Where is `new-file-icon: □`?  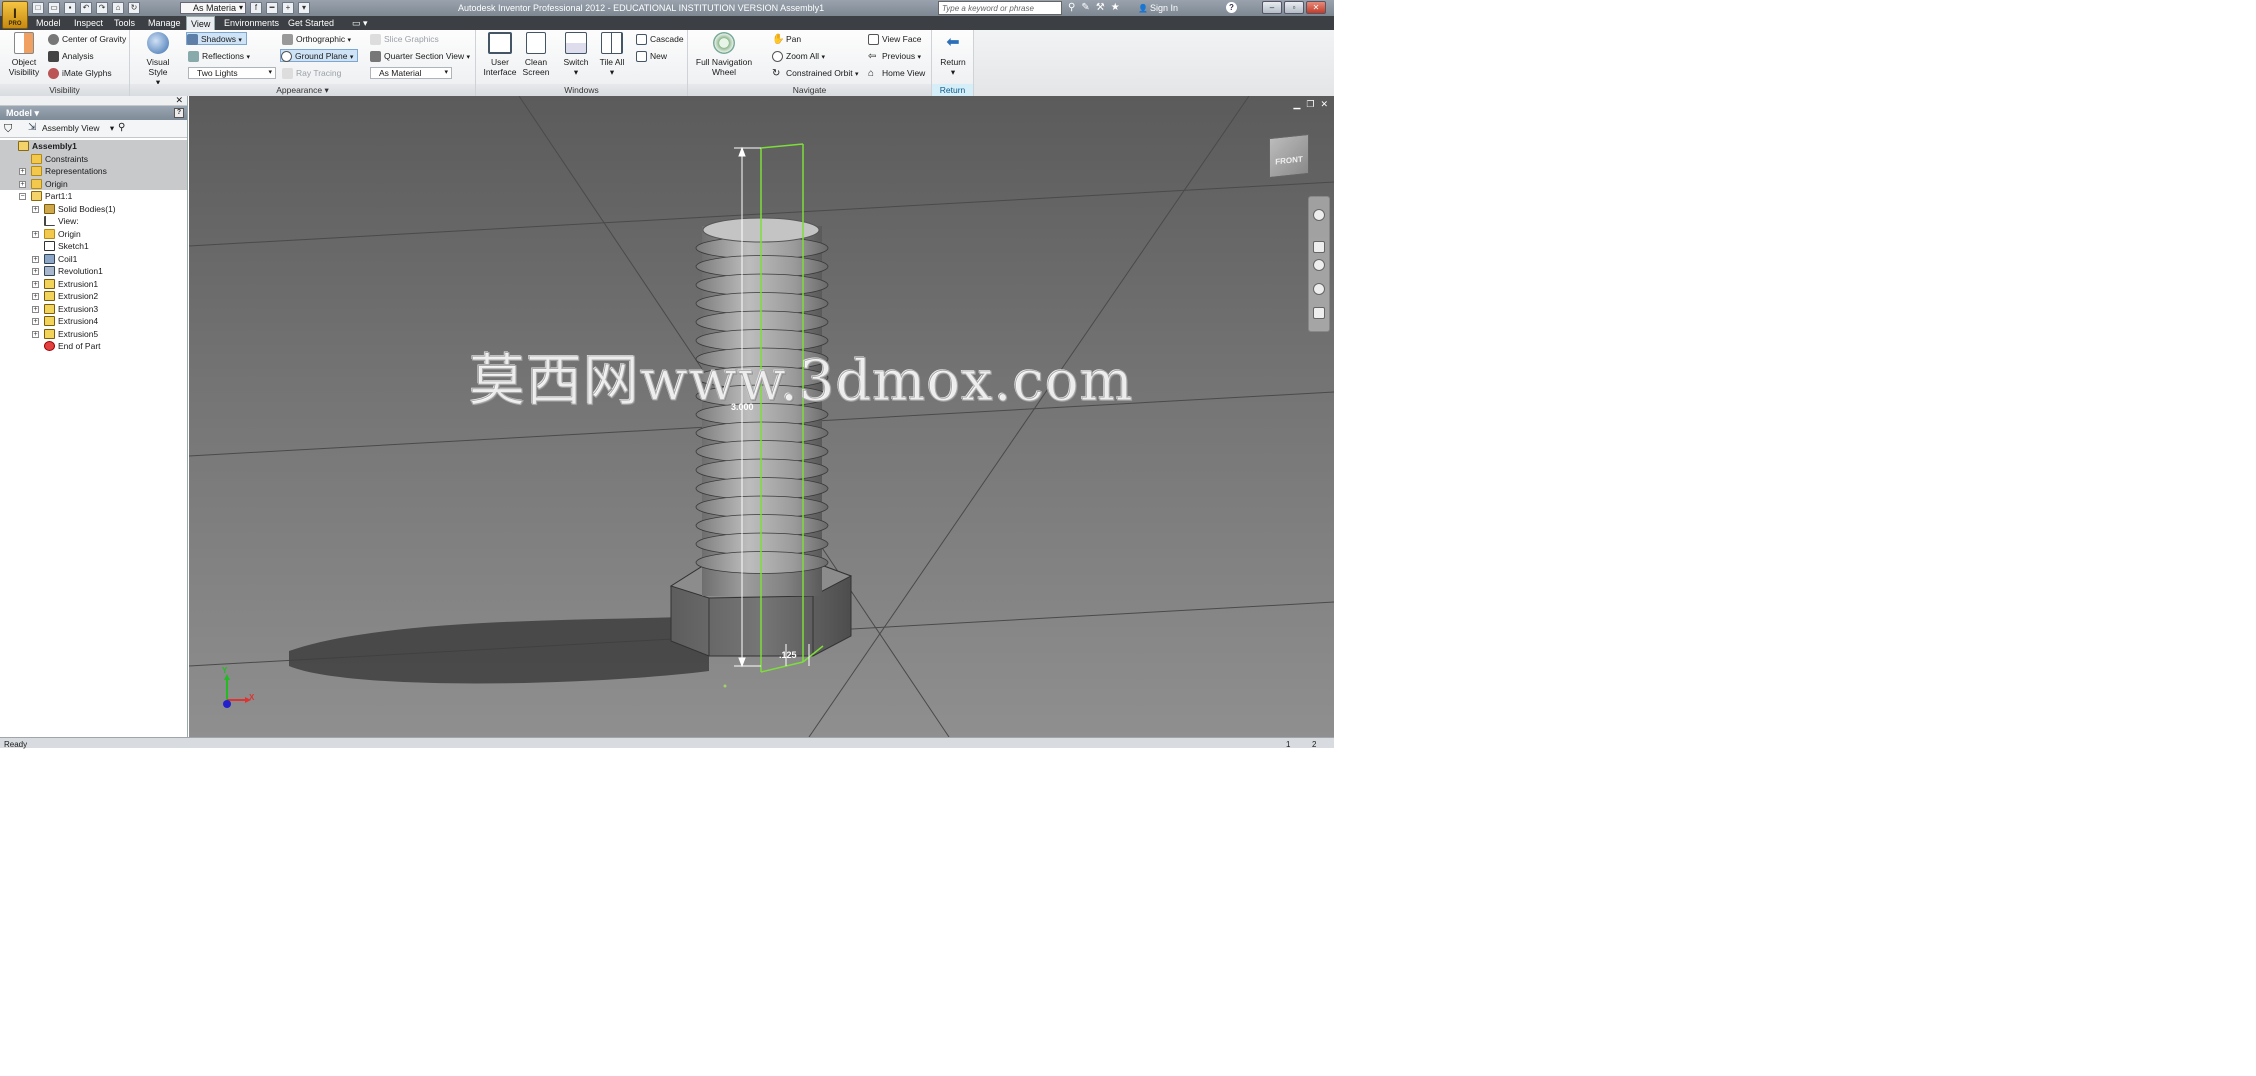
new-file-icon: □ is located at coordinates (38, 8).